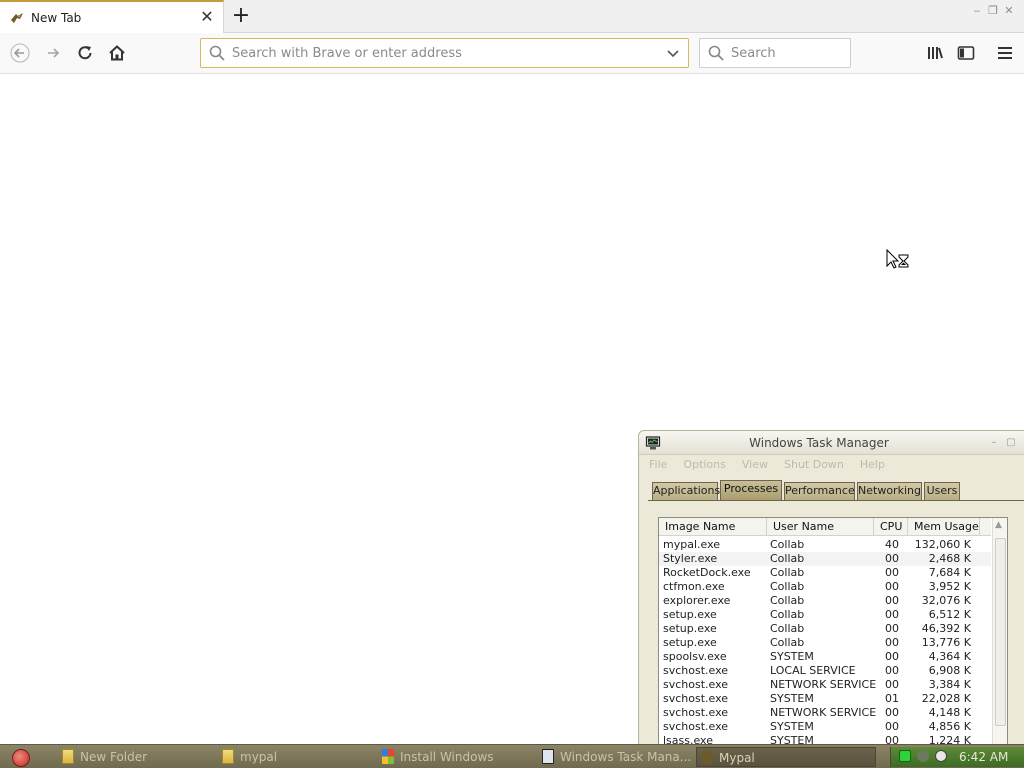 This screenshot has width=1024, height=768. I want to click on home-button, so click(117, 53).